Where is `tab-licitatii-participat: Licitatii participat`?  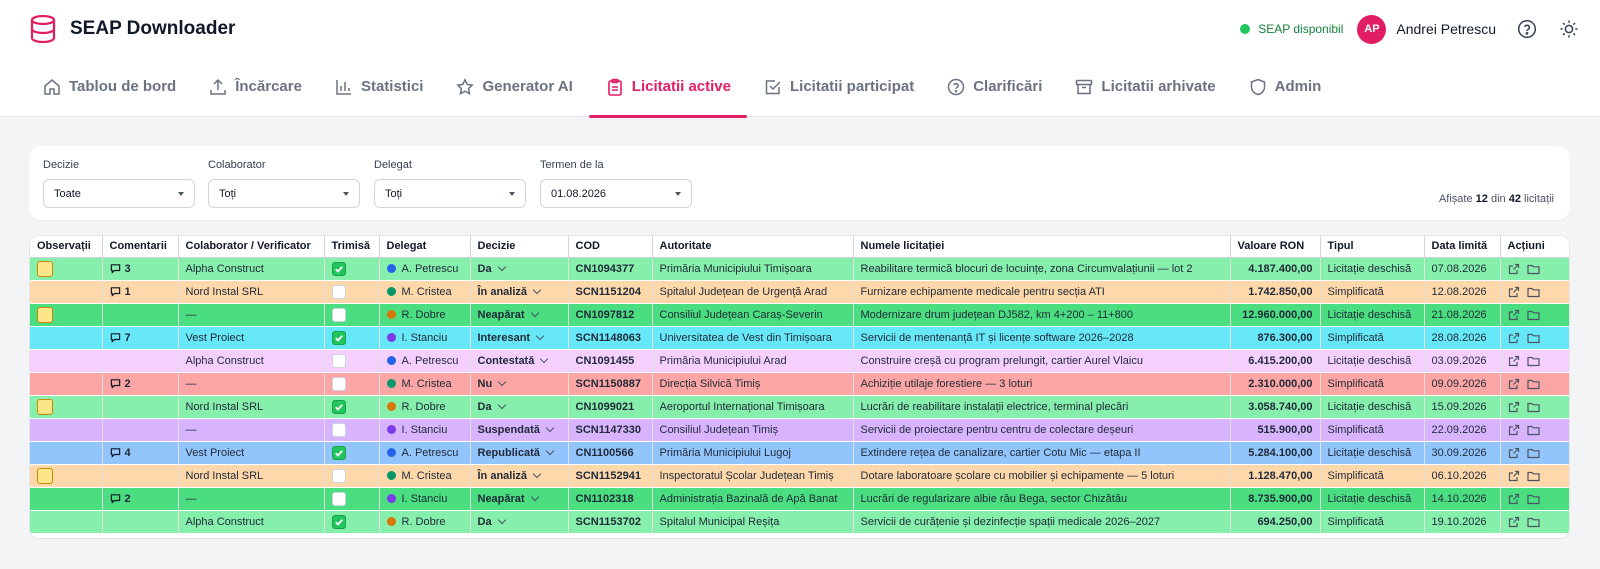 tab-licitatii-participat: Licitatii participat is located at coordinates (838, 86).